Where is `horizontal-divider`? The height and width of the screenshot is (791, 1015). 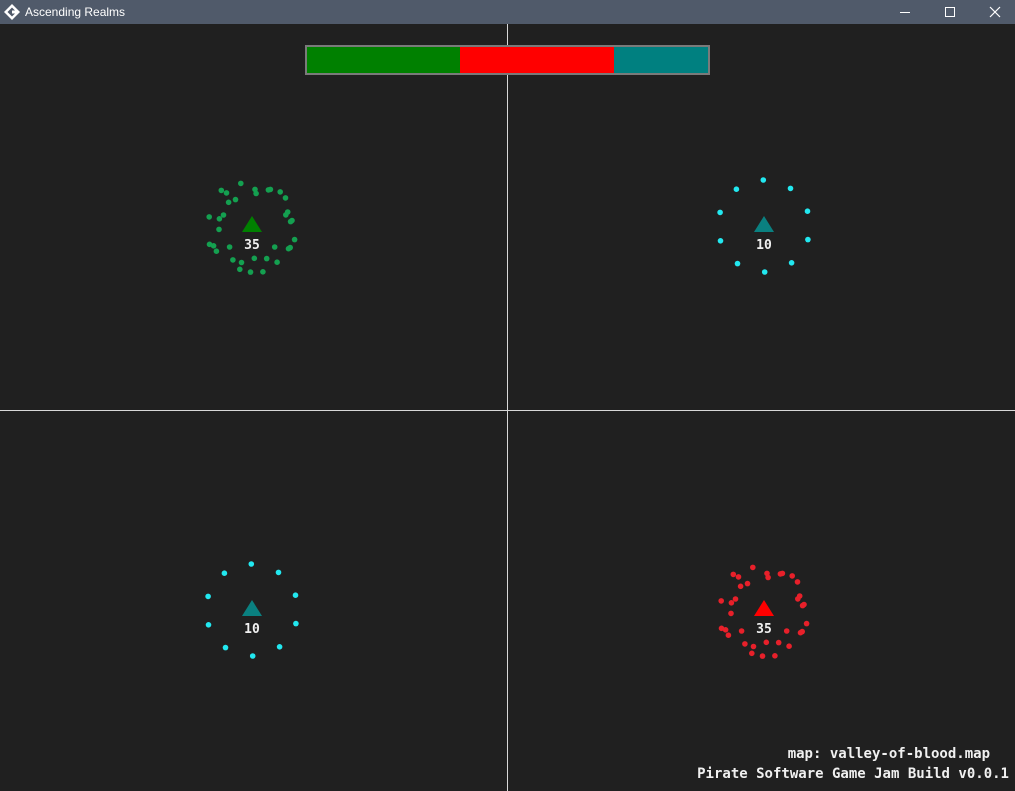 horizontal-divider is located at coordinates (507, 410).